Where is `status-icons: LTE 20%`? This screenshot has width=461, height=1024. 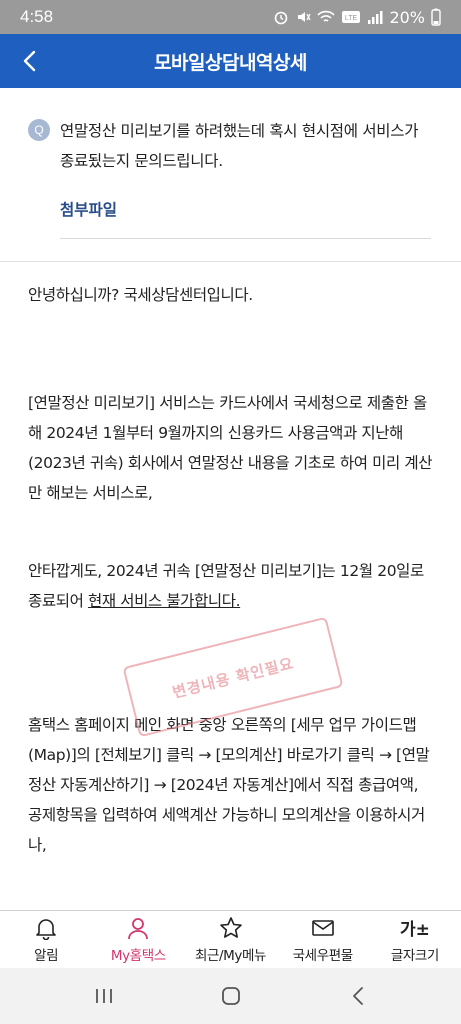
status-icons: LTE 20% is located at coordinates (357, 17).